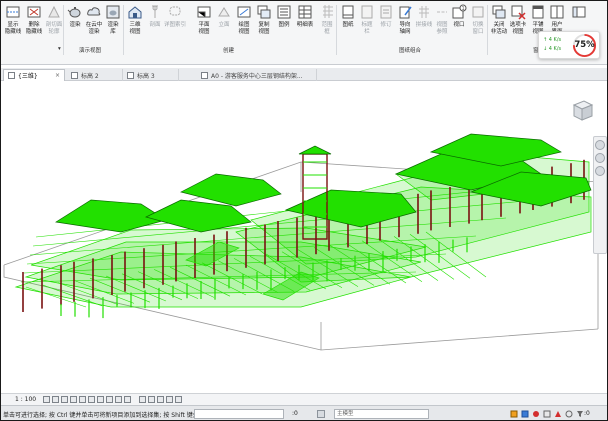 This screenshot has width=608, height=421. What do you see at coordinates (600, 158) in the screenshot?
I see `zoom-icon` at bounding box center [600, 158].